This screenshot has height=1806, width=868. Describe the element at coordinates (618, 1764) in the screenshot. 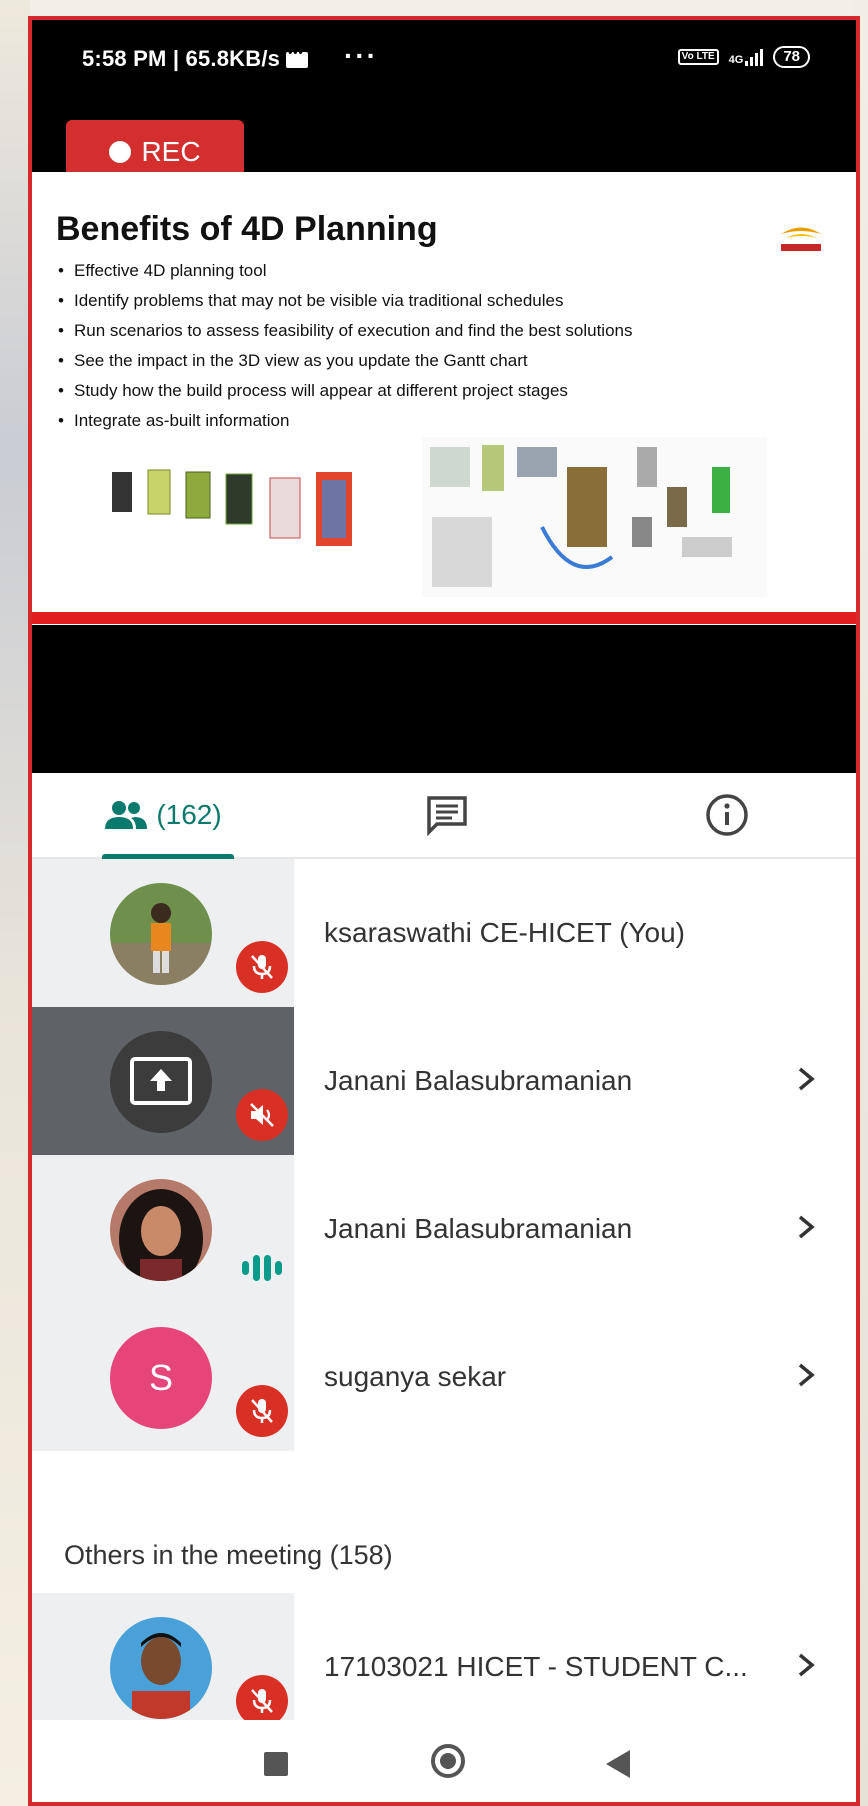

I see `back-icon` at that location.